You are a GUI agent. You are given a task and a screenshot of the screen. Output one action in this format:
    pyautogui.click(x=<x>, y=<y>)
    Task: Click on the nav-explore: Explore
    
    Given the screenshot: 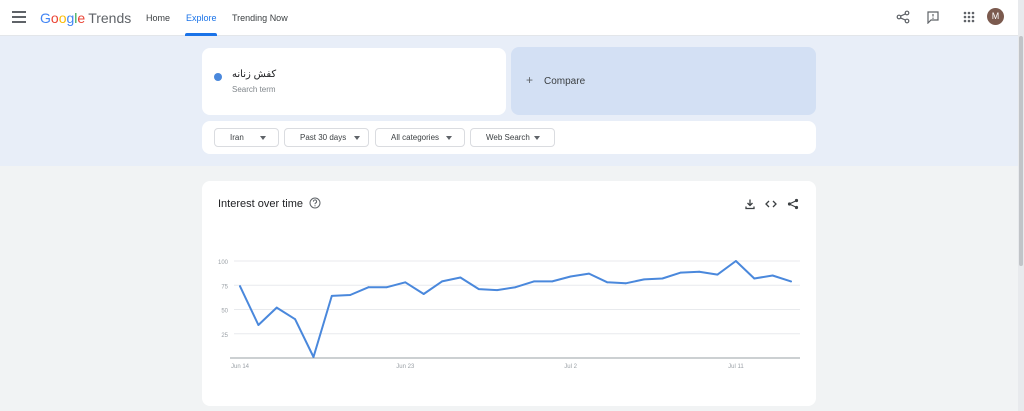 What is the action you would take?
    pyautogui.click(x=201, y=18)
    